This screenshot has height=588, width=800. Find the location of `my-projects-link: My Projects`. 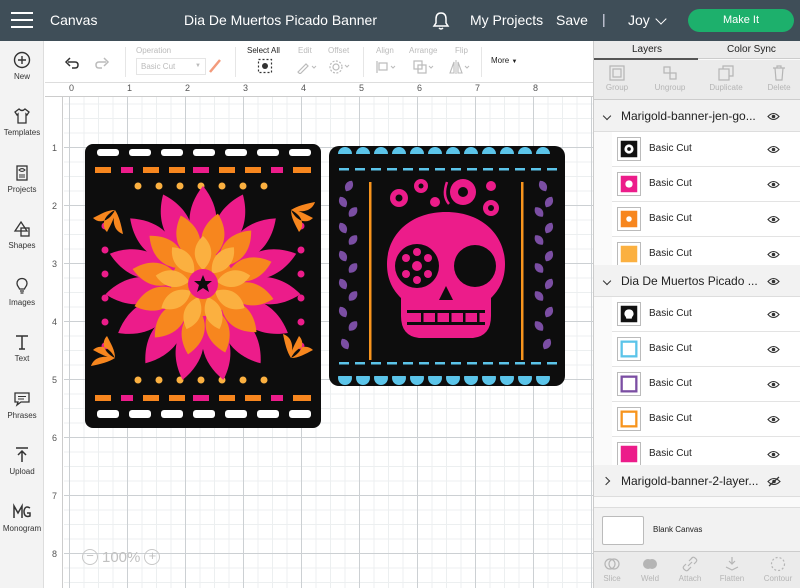

my-projects-link: My Projects is located at coordinates (506, 20).